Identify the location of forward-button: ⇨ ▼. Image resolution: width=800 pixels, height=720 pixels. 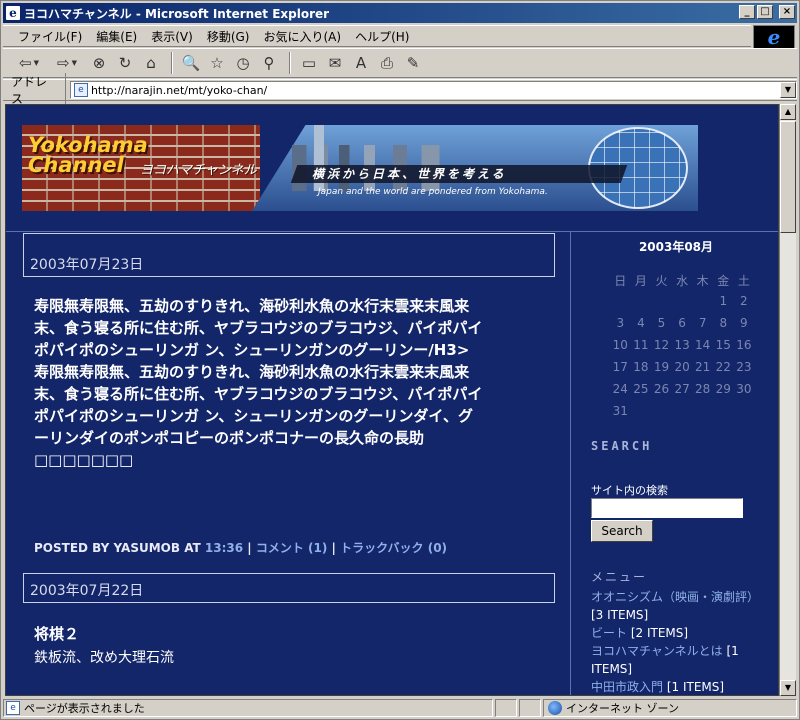
(67, 63).